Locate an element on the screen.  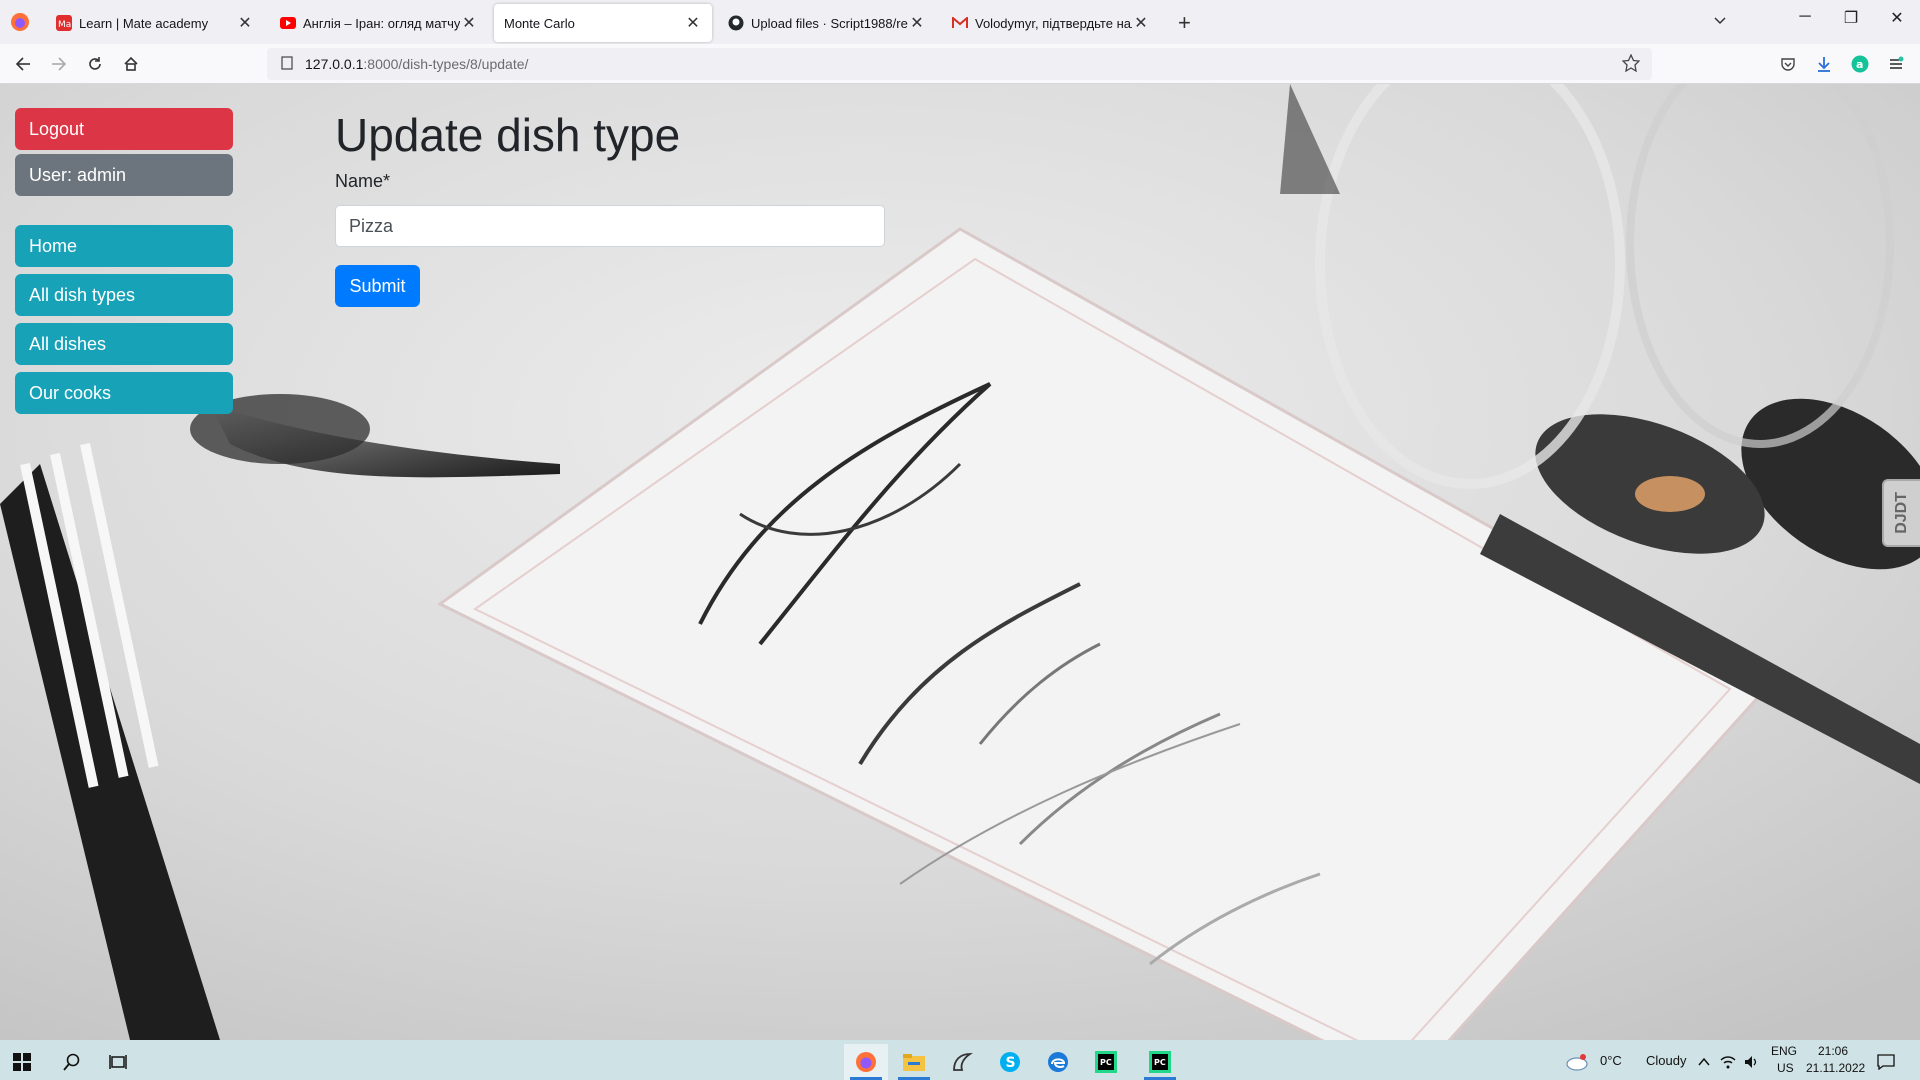
forward-icon is located at coordinates (59, 64).